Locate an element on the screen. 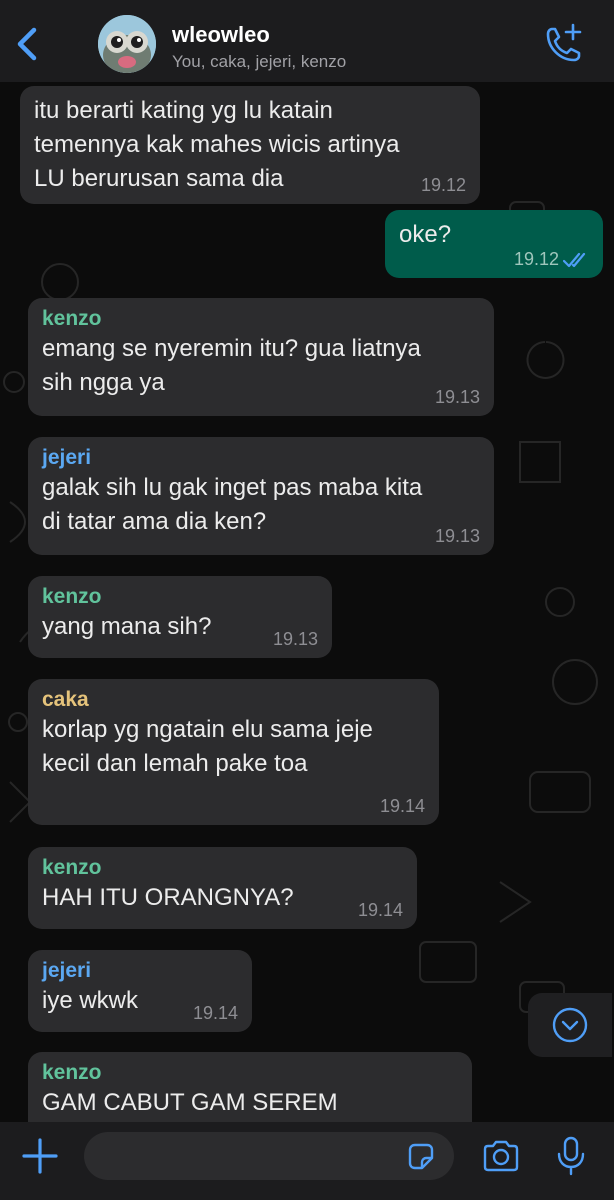 This screenshot has height=1200, width=614. message-input is located at coordinates (269, 1156).